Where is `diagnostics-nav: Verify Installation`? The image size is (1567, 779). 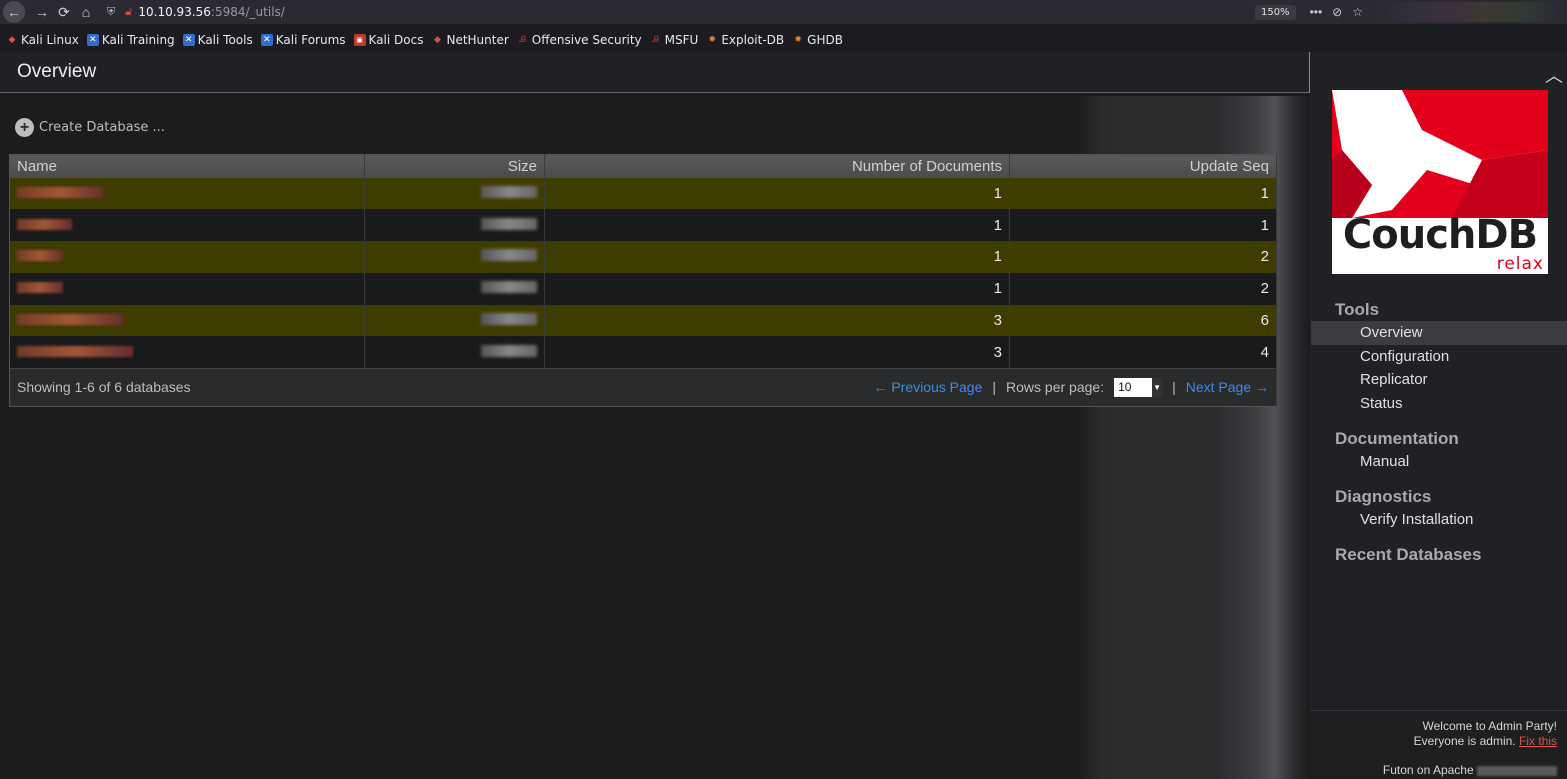
diagnostics-nav: Verify Installation is located at coordinates (1439, 520).